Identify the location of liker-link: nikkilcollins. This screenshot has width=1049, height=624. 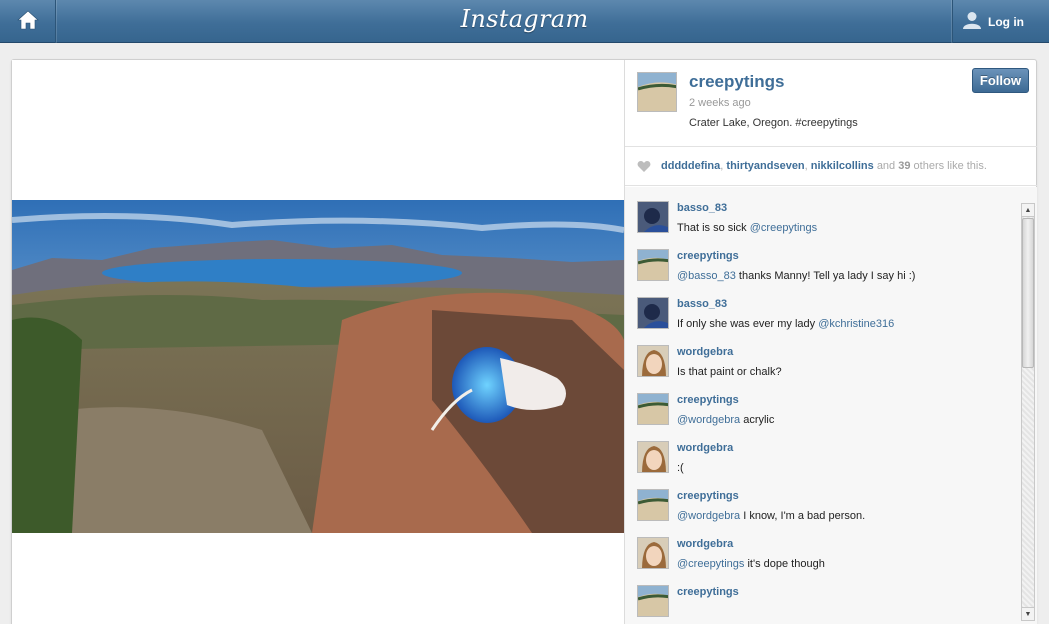
(842, 166).